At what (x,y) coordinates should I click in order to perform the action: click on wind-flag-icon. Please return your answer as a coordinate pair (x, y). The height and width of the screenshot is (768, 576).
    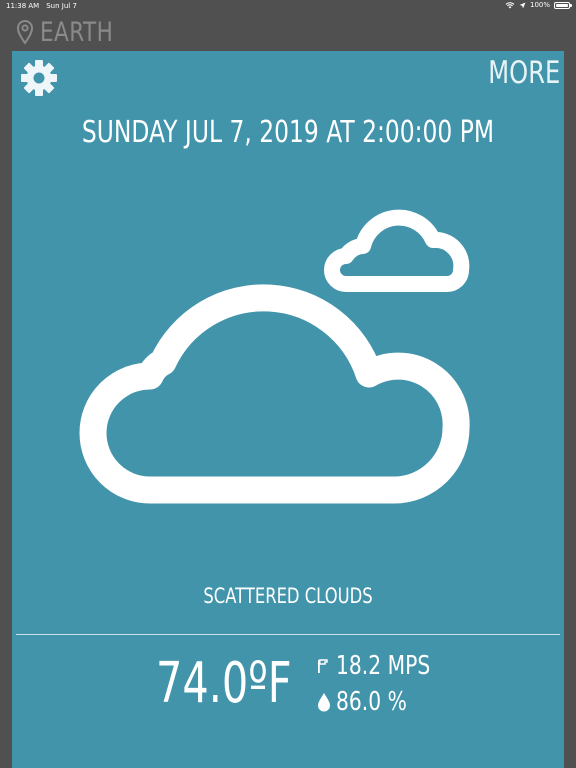
    Looking at the image, I should click on (323, 666).